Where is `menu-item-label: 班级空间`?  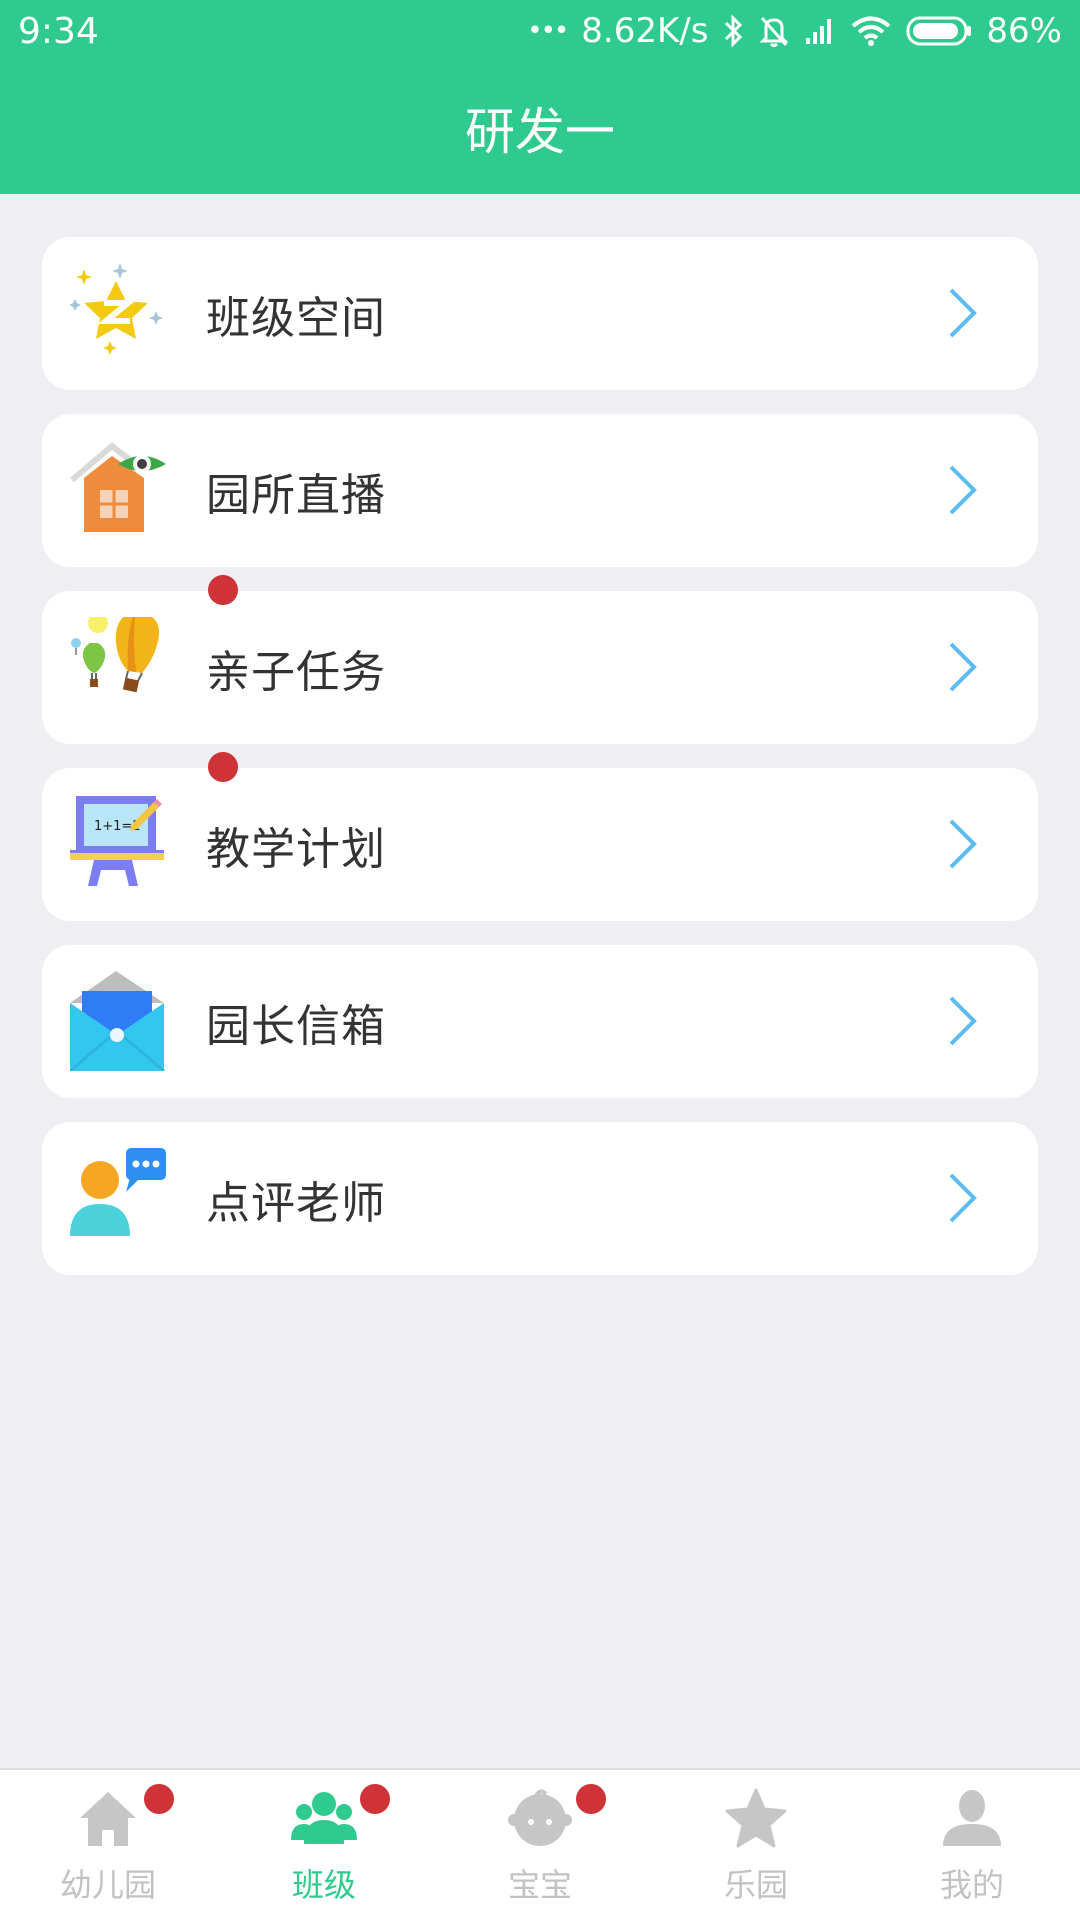 menu-item-label: 班级空间 is located at coordinates (296, 318).